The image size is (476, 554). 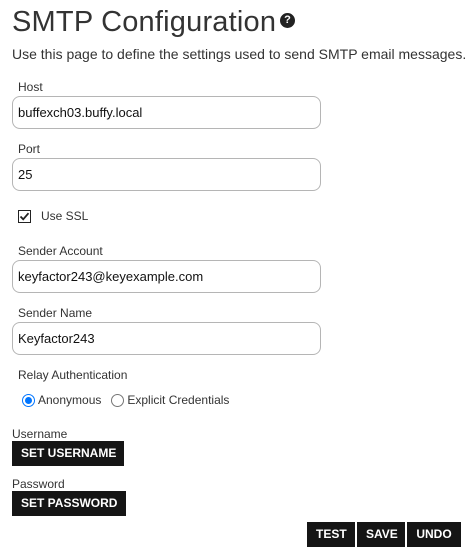 What do you see at coordinates (166, 174) in the screenshot?
I see `port-input` at bounding box center [166, 174].